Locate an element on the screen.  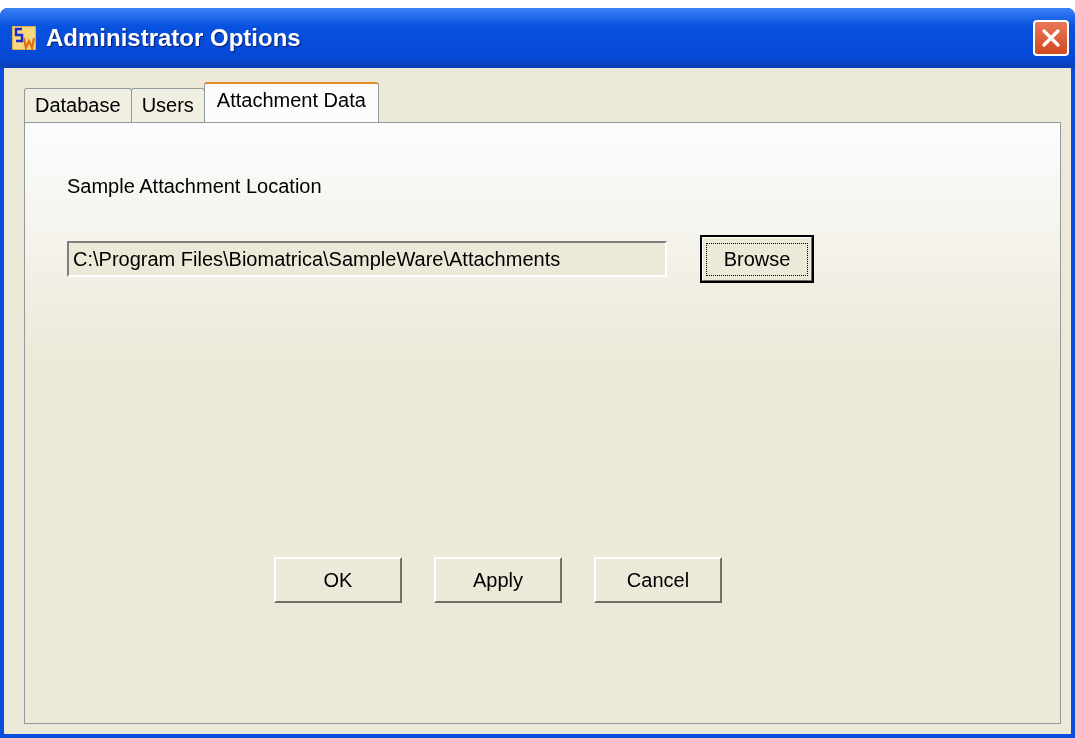
tab: Database is located at coordinates (78, 105).